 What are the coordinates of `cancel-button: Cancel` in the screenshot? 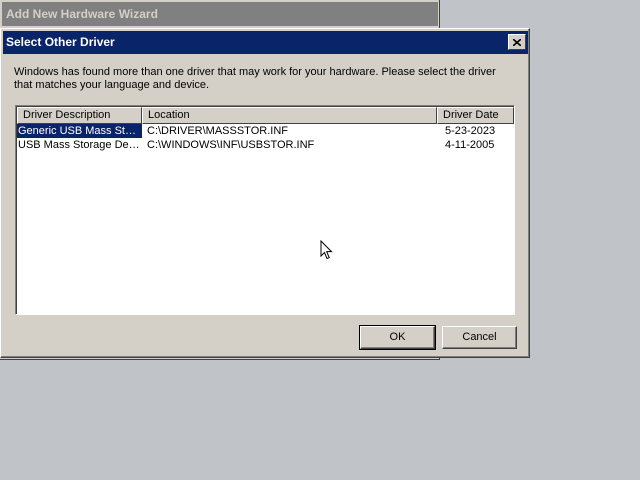 It's located at (479, 337).